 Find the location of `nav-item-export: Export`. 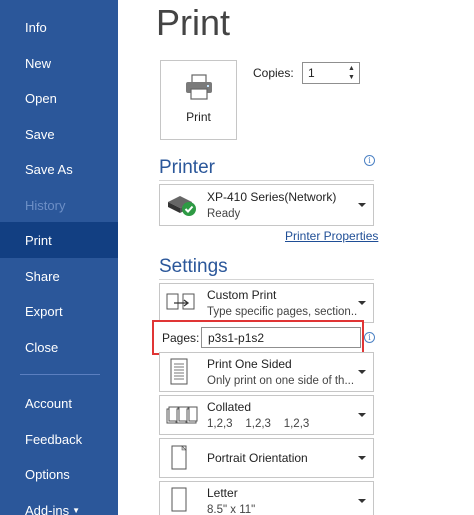

nav-item-export: Export is located at coordinates (59, 311).